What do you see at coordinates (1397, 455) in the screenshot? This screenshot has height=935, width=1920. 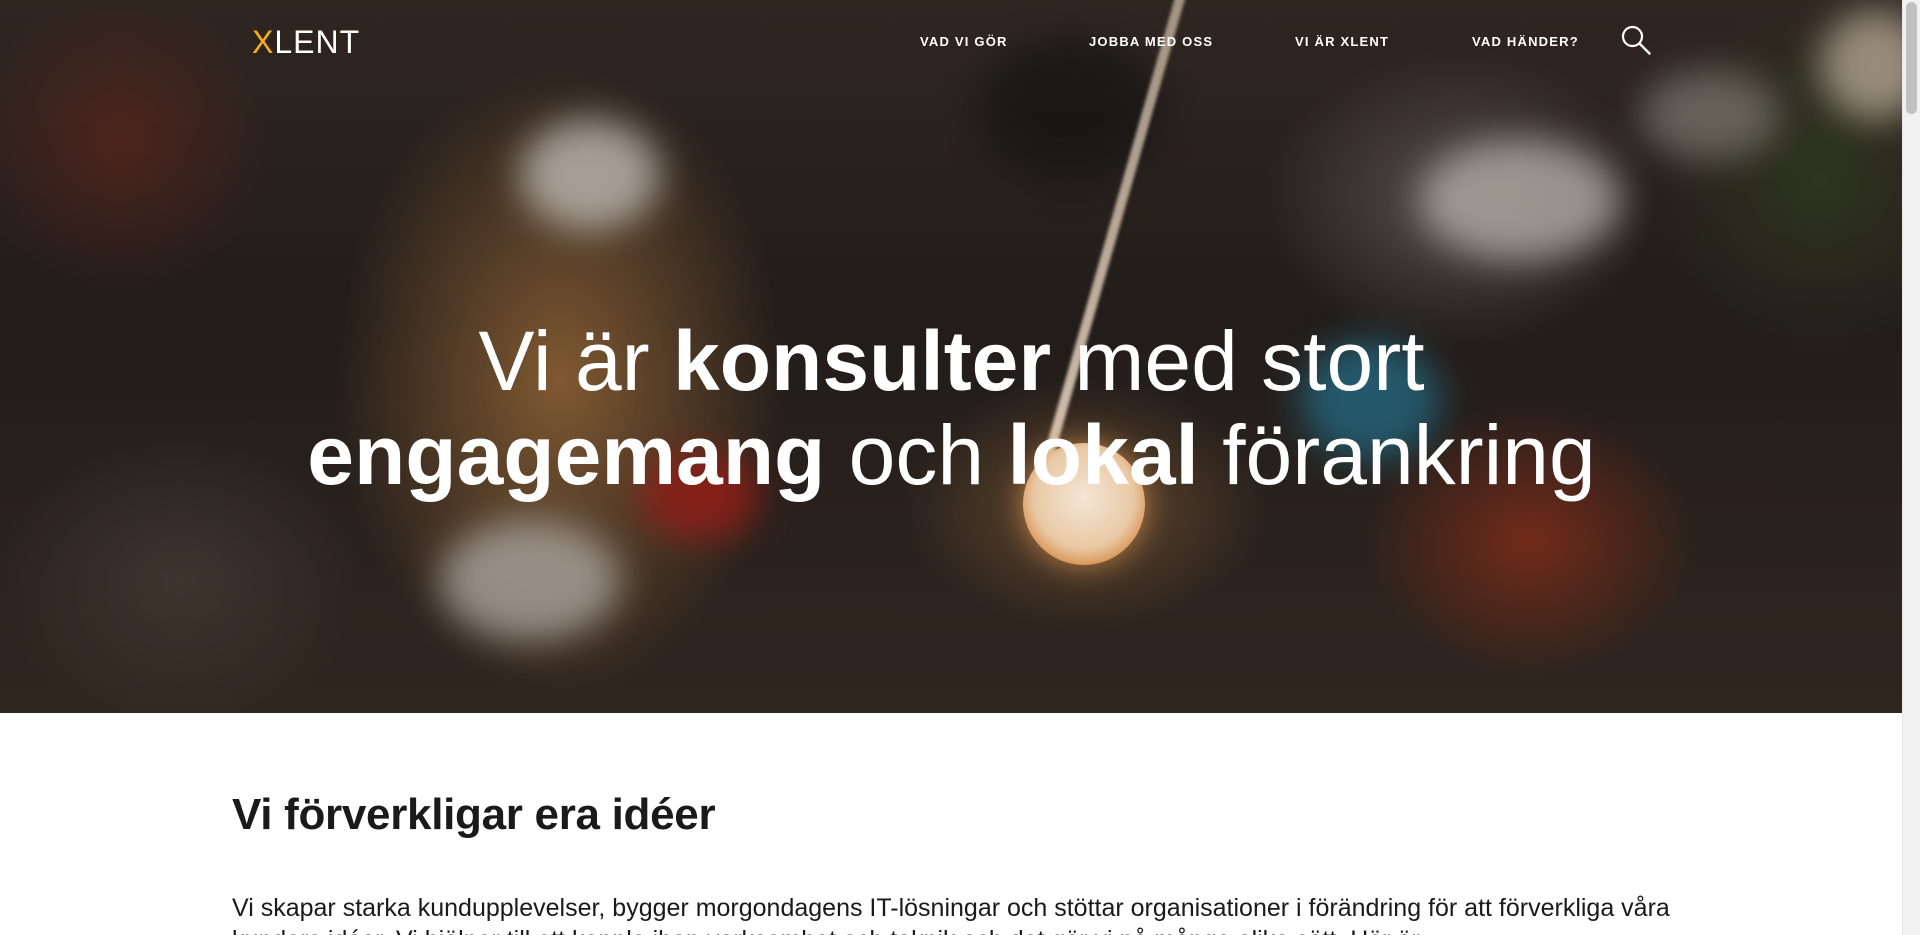 I see `headline-text: förankring` at bounding box center [1397, 455].